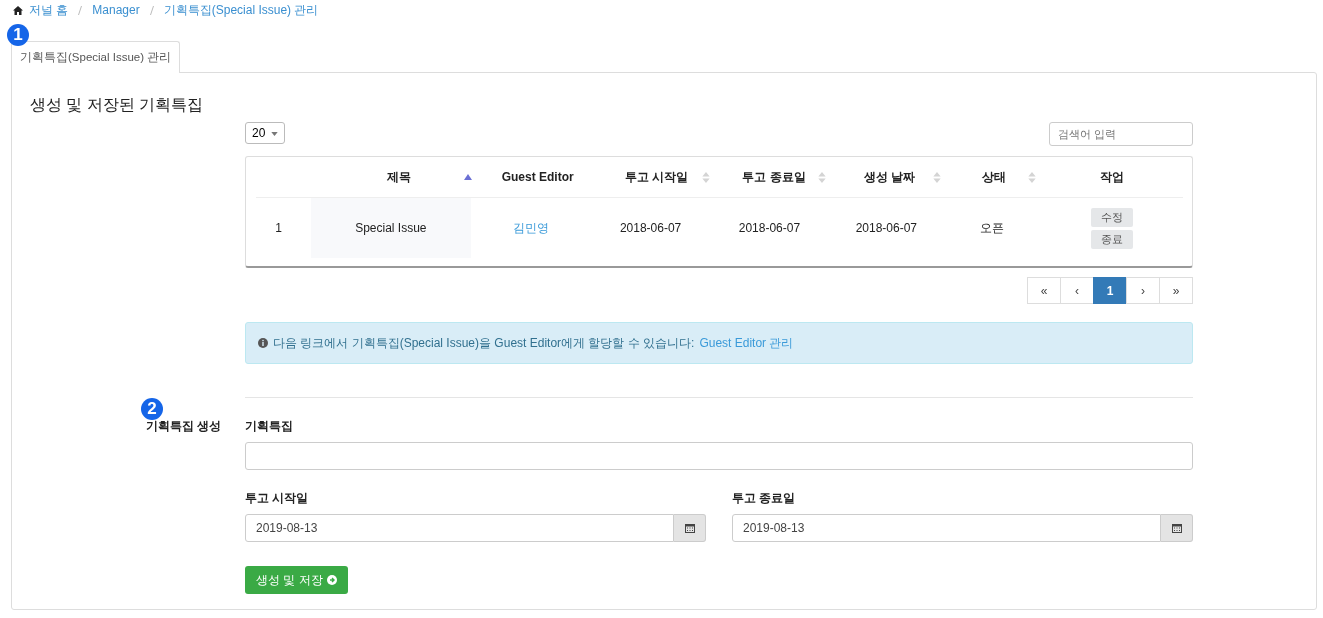 Image resolution: width=1323 pixels, height=618 pixels. What do you see at coordinates (992, 228) in the screenshot?
I see `table-cell: 오픈` at bounding box center [992, 228].